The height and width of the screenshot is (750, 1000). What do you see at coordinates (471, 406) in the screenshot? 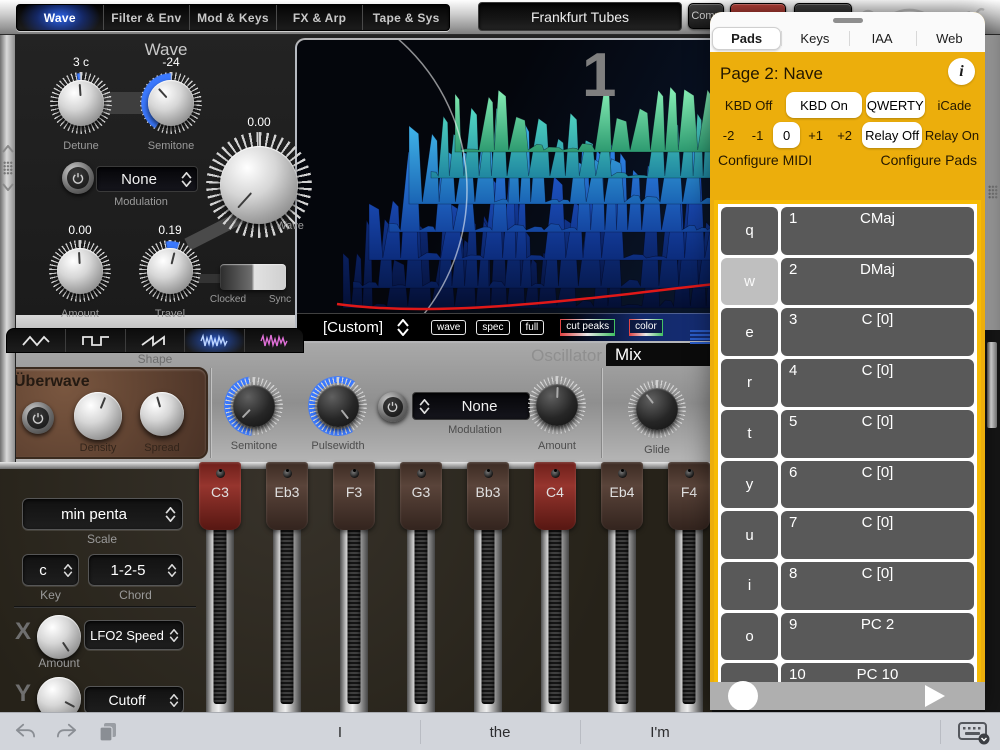
I see `osc-modulation-select: None` at bounding box center [471, 406].